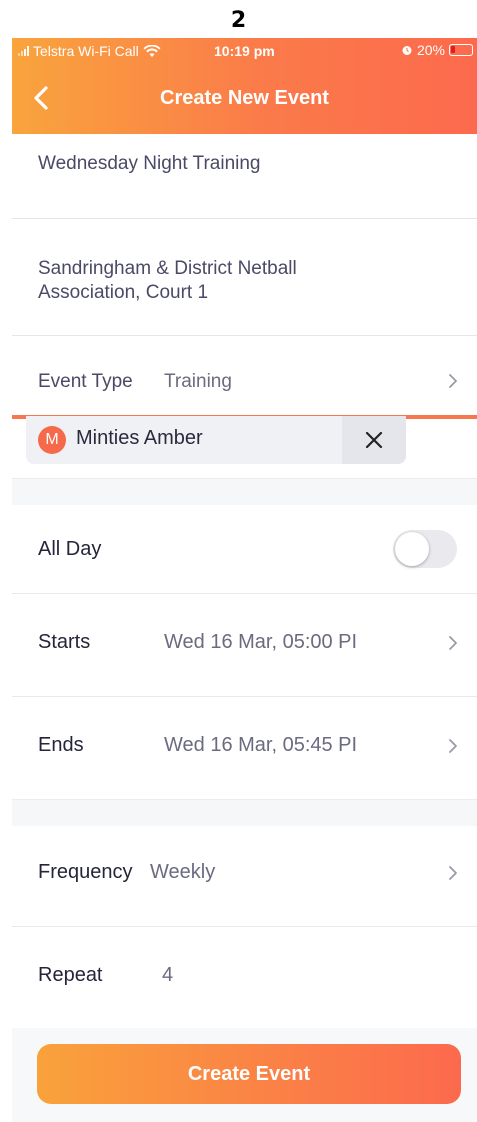 This screenshot has height=1122, width=477. What do you see at coordinates (85, 872) in the screenshot?
I see `frequency-label: Frequency` at bounding box center [85, 872].